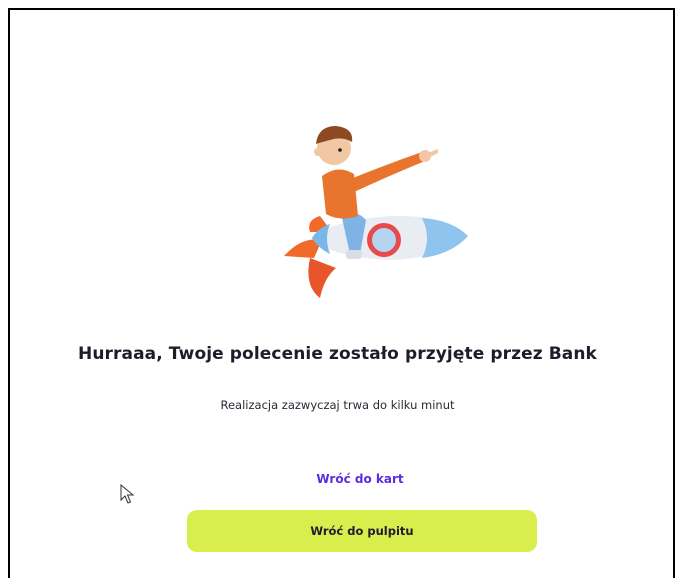 The image size is (675, 578). Describe the element at coordinates (337, 405) in the screenshot. I see `subtitle-text: Realizacja zazwyczaj trwa do kilku minut` at that location.